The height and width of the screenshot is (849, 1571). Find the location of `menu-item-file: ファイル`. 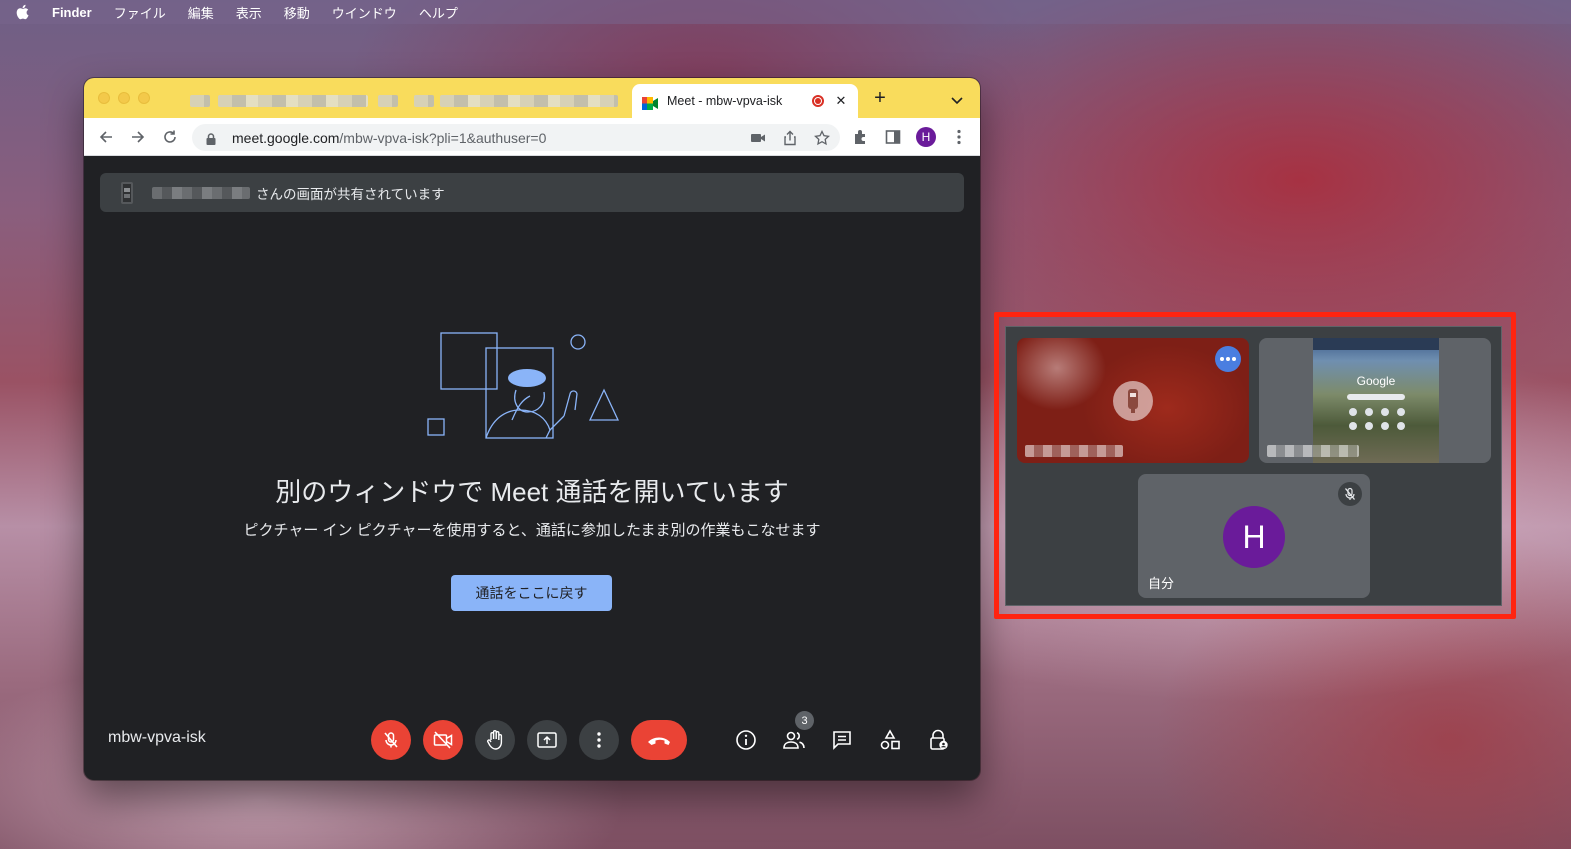

menu-item-file: ファイル is located at coordinates (140, 12).